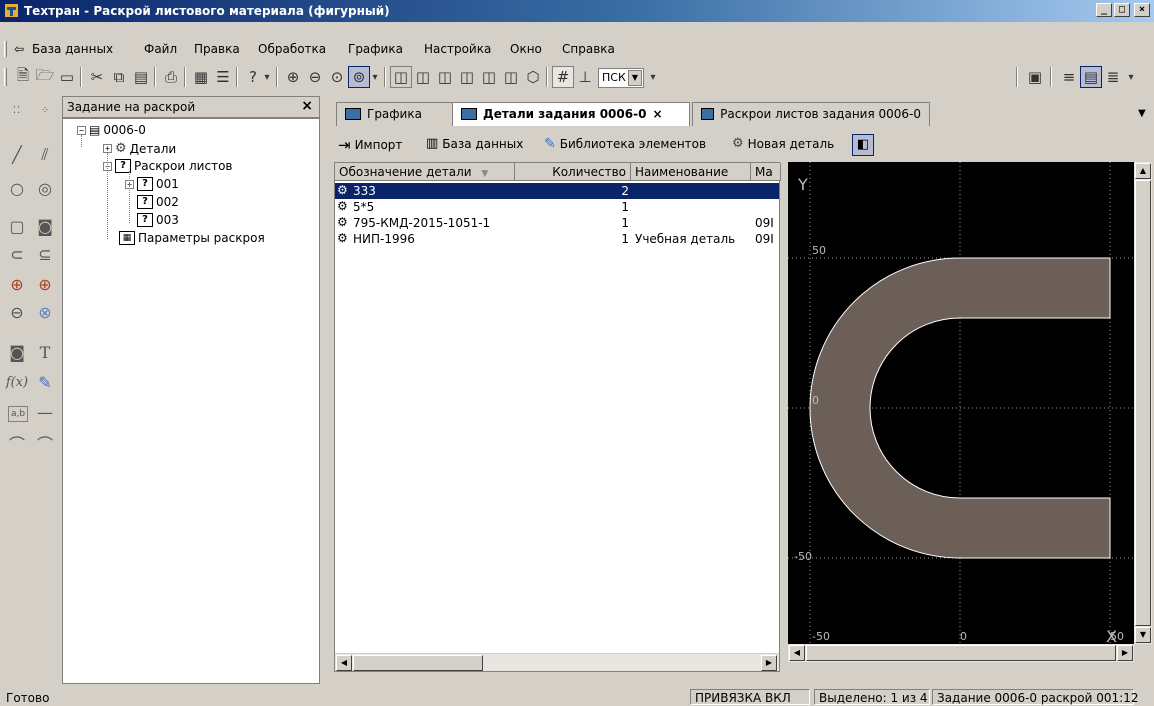  What do you see at coordinates (107, 148) in the screenshot?
I see `expand-icon: +` at bounding box center [107, 148].